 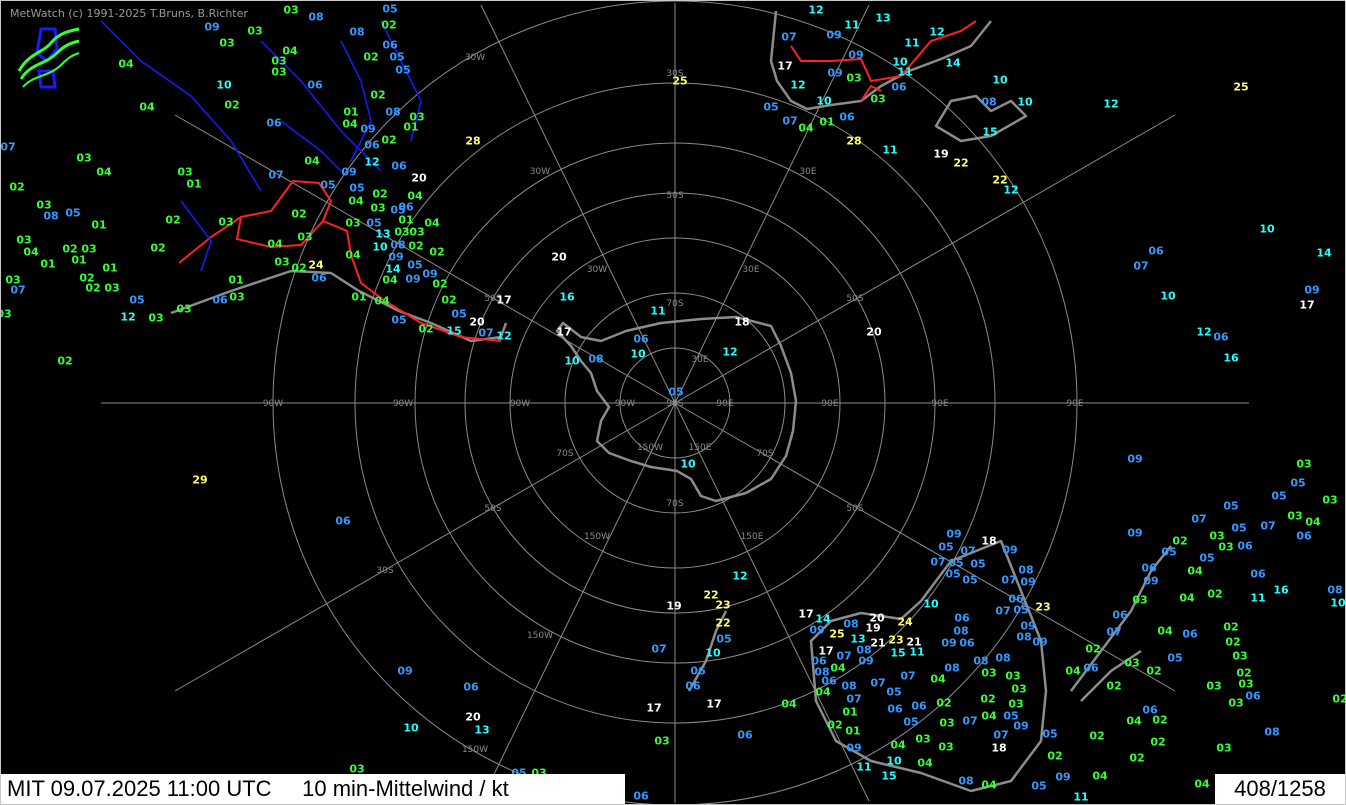 I want to click on grid-label: 90S, so click(x=674, y=404).